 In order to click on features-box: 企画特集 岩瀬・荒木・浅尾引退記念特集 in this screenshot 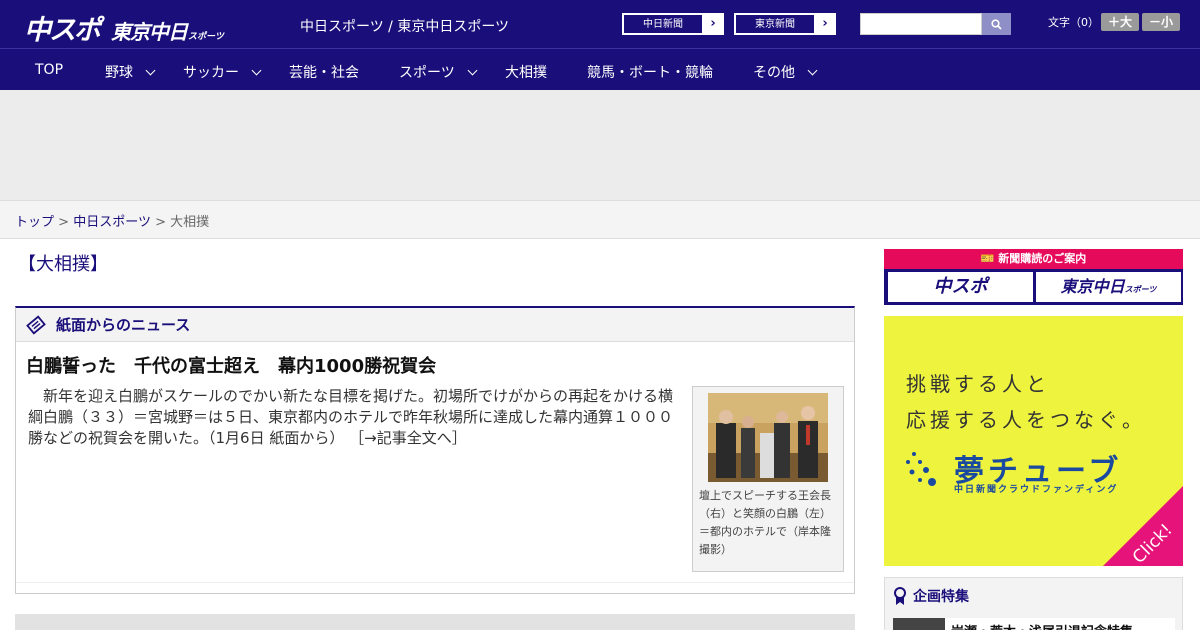, I will do `click(1033, 603)`.